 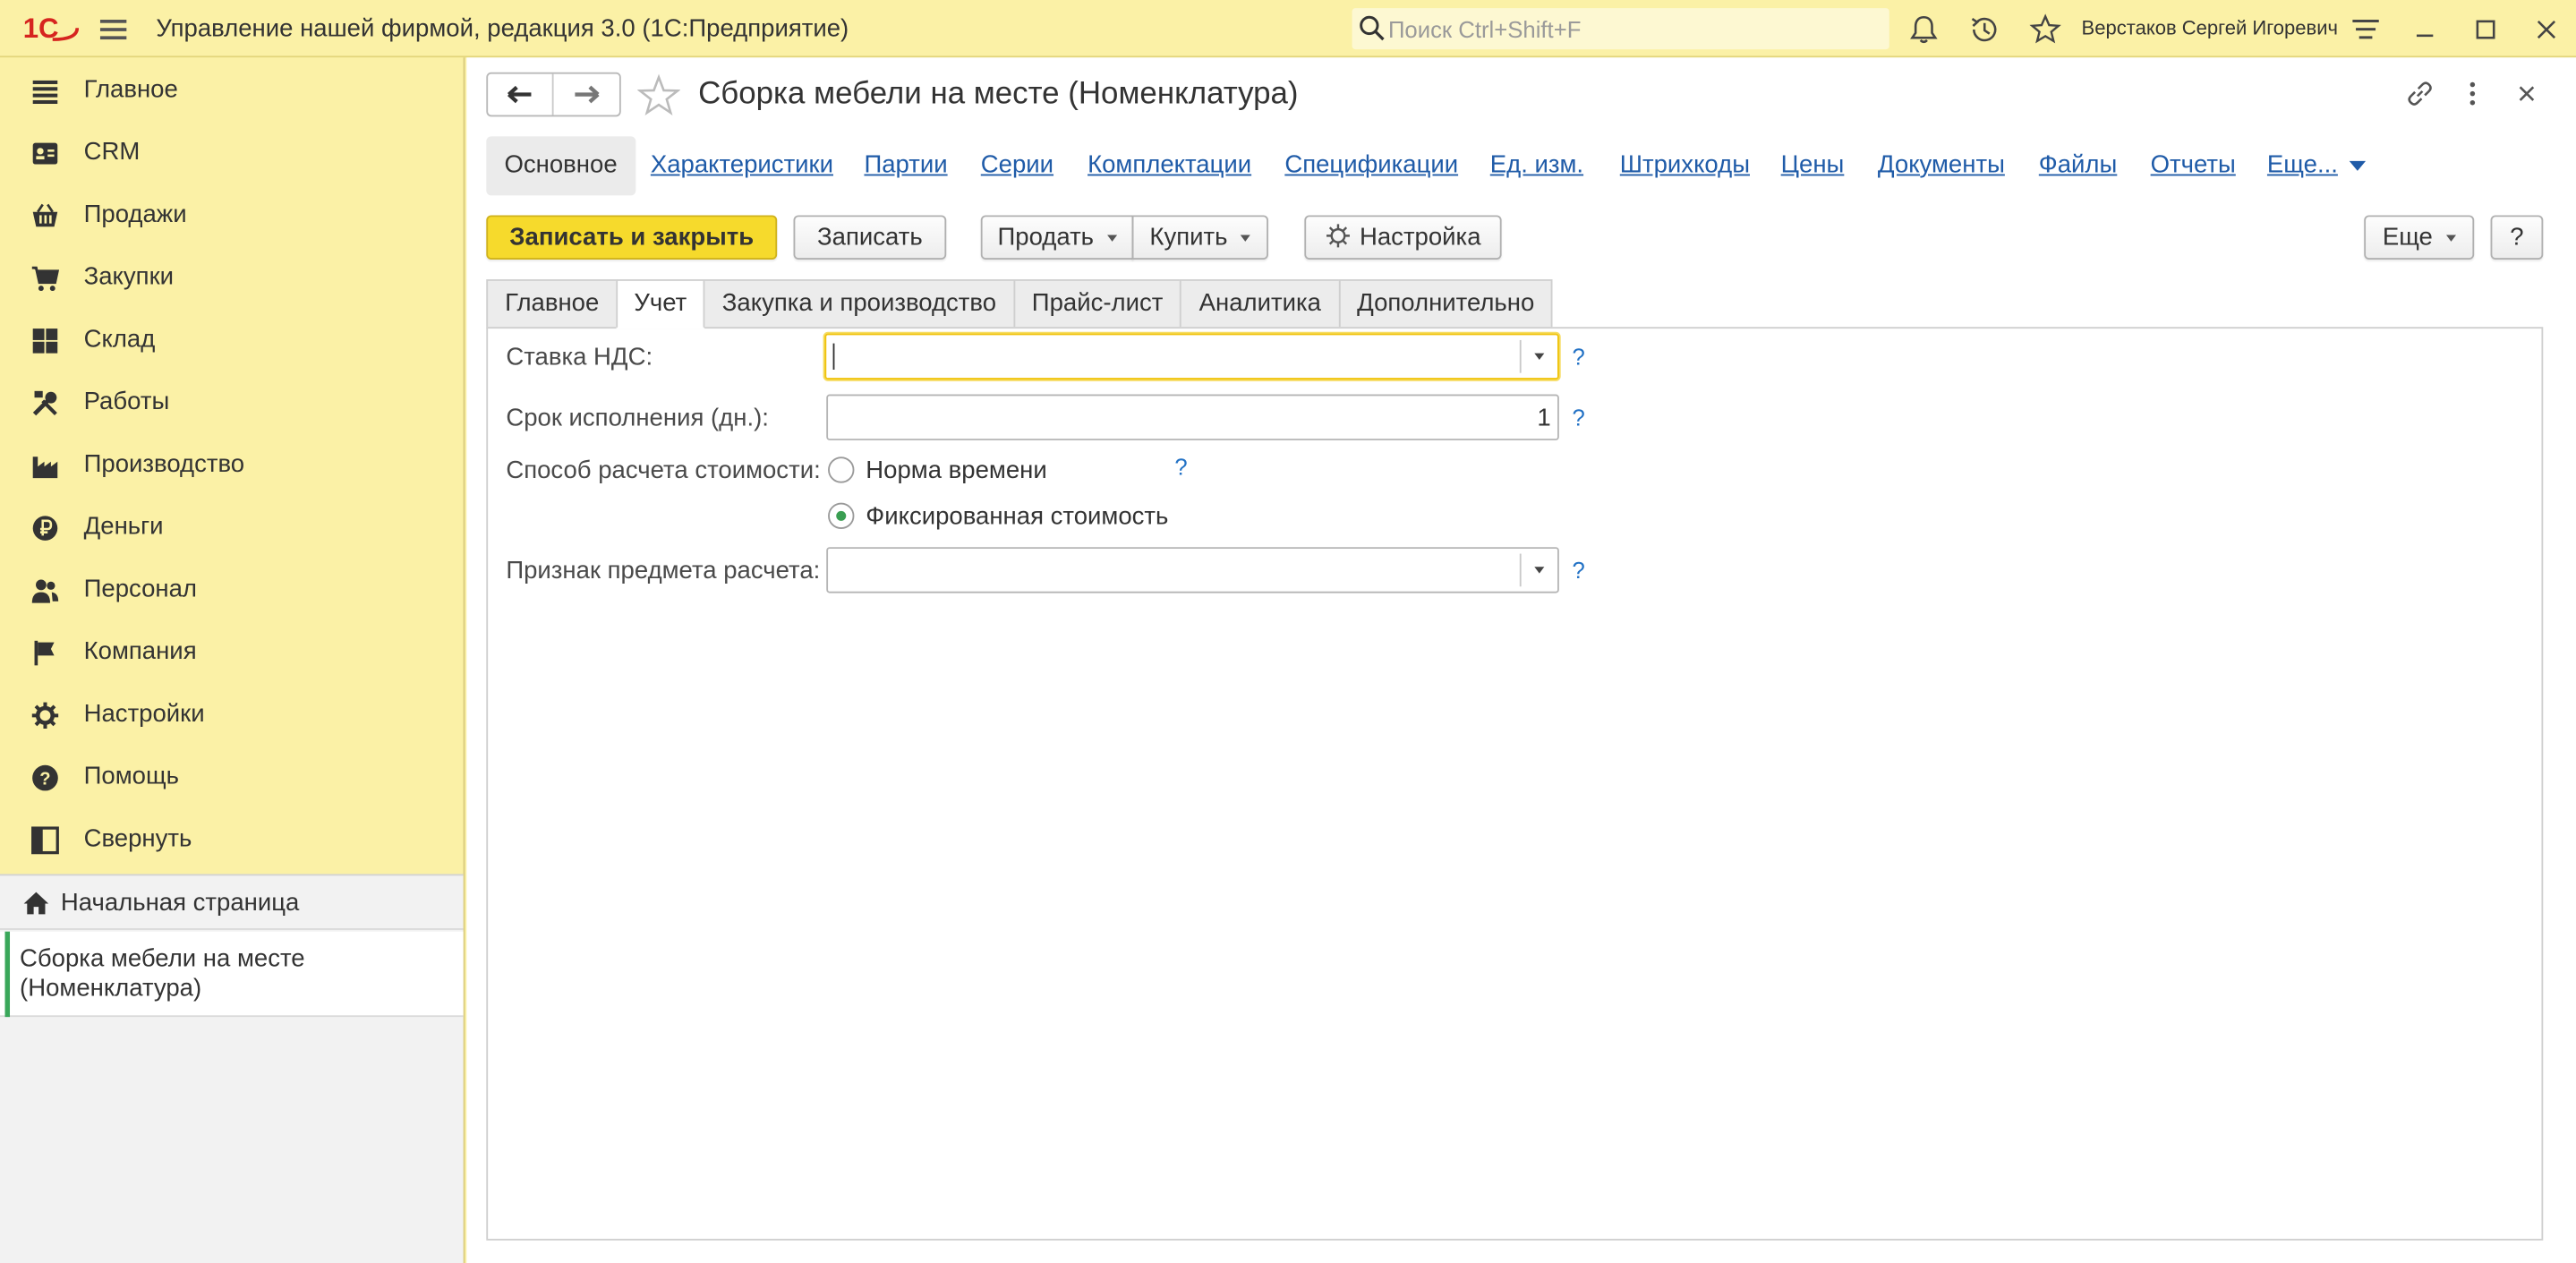 What do you see at coordinates (1579, 418) in the screenshot?
I see `term-help: ?` at bounding box center [1579, 418].